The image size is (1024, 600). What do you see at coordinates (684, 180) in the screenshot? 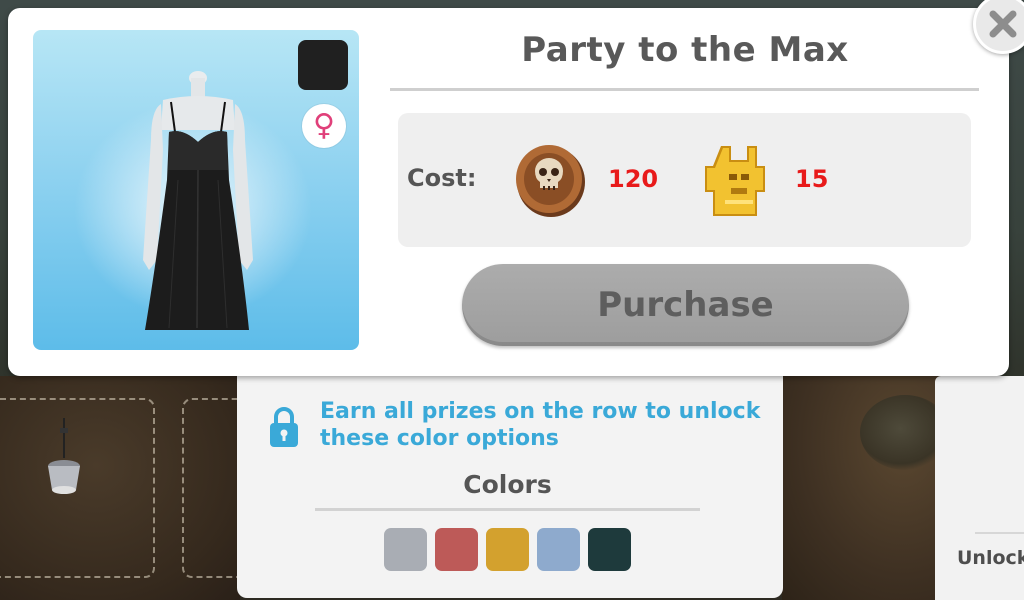
I see `cost-box` at bounding box center [684, 180].